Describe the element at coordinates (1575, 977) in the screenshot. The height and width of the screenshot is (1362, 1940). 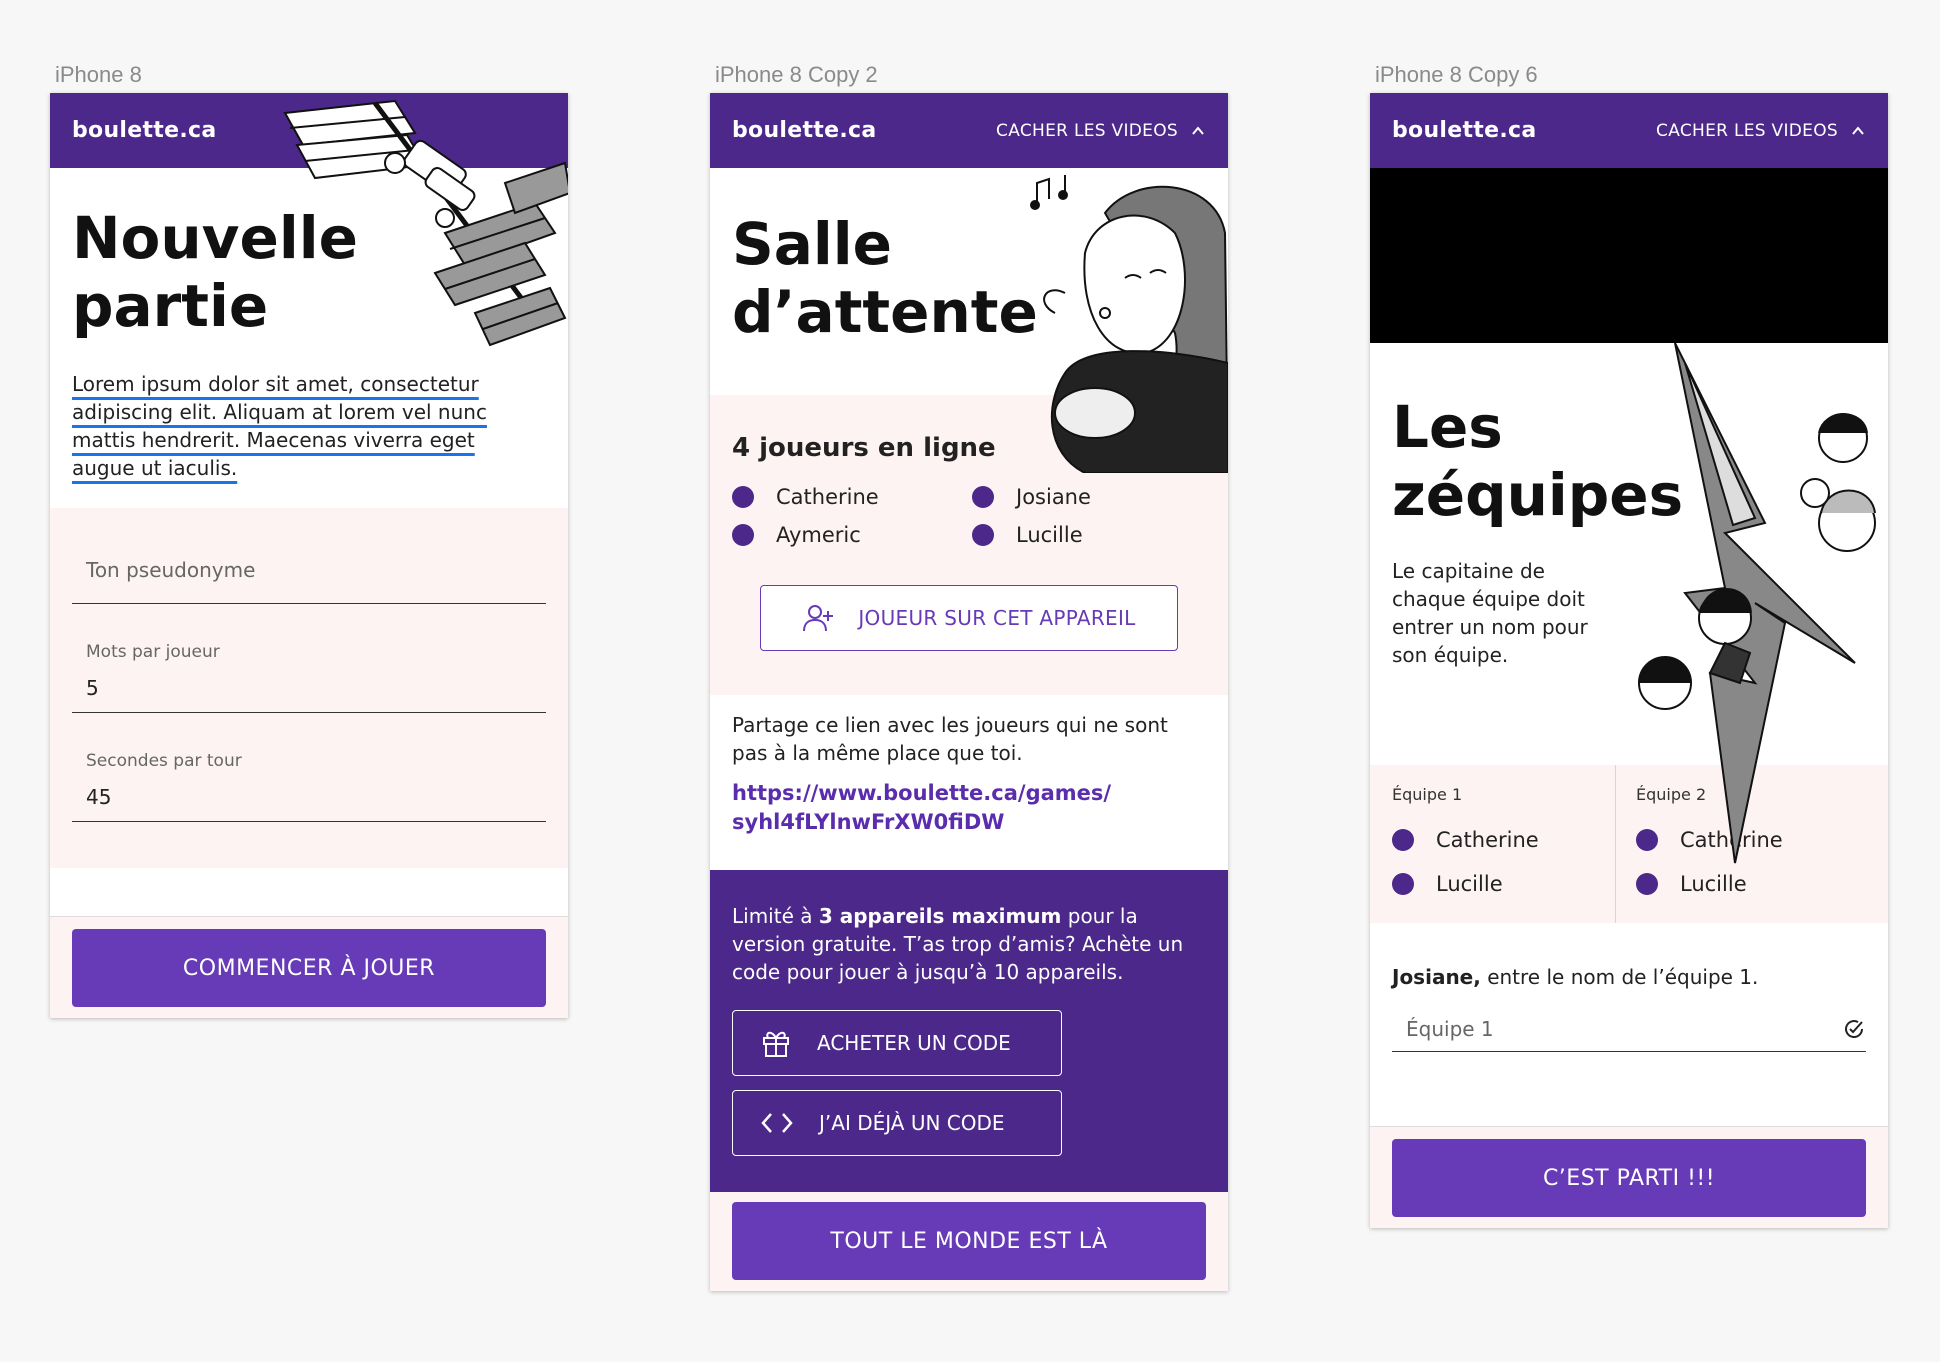
I see `team-name-prompt: Josiane, entre le nom de l’équipe 1.` at that location.